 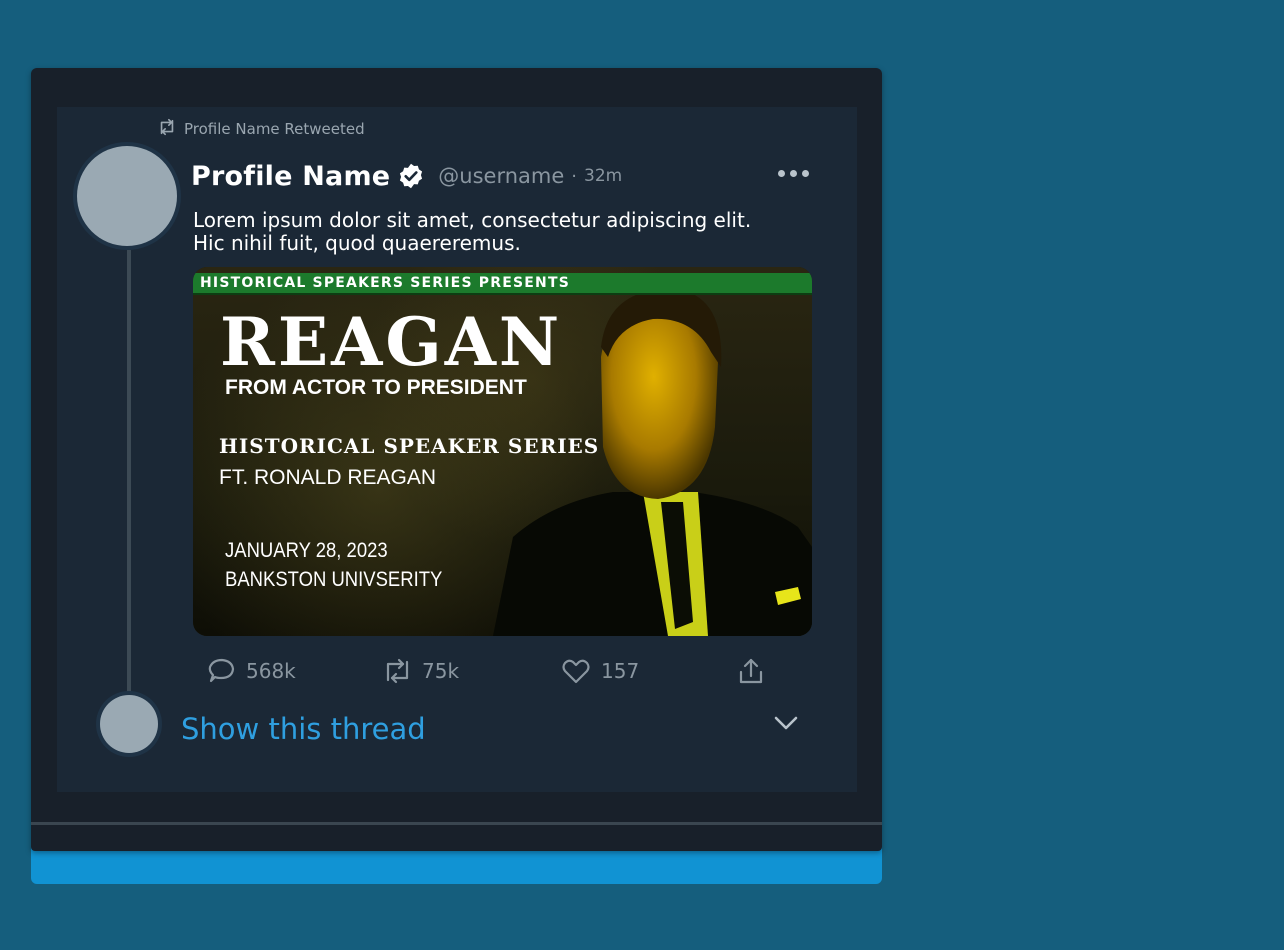 I want to click on share-icon, so click(x=751, y=671).